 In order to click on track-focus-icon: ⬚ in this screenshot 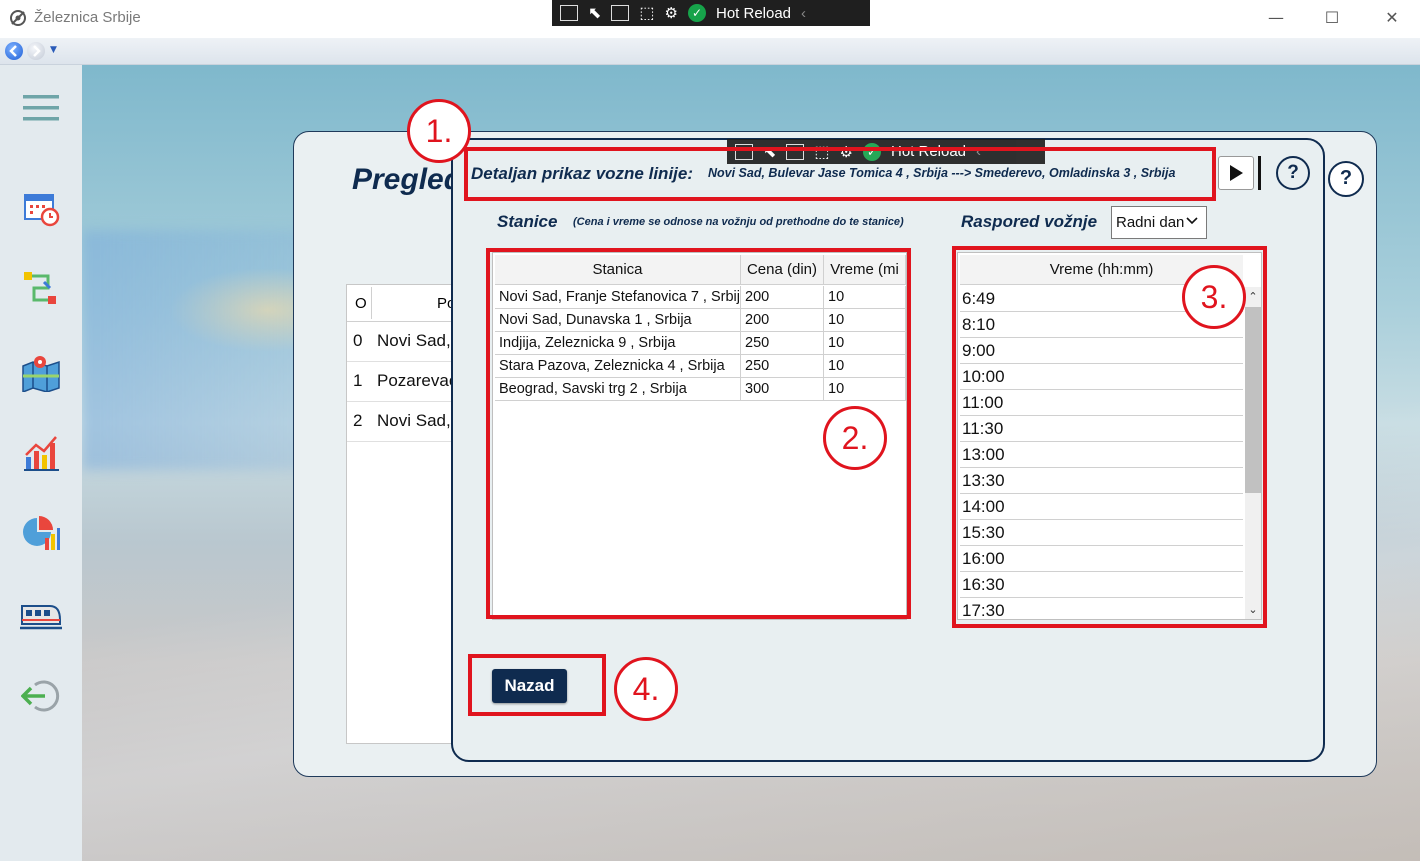, I will do `click(646, 13)`.